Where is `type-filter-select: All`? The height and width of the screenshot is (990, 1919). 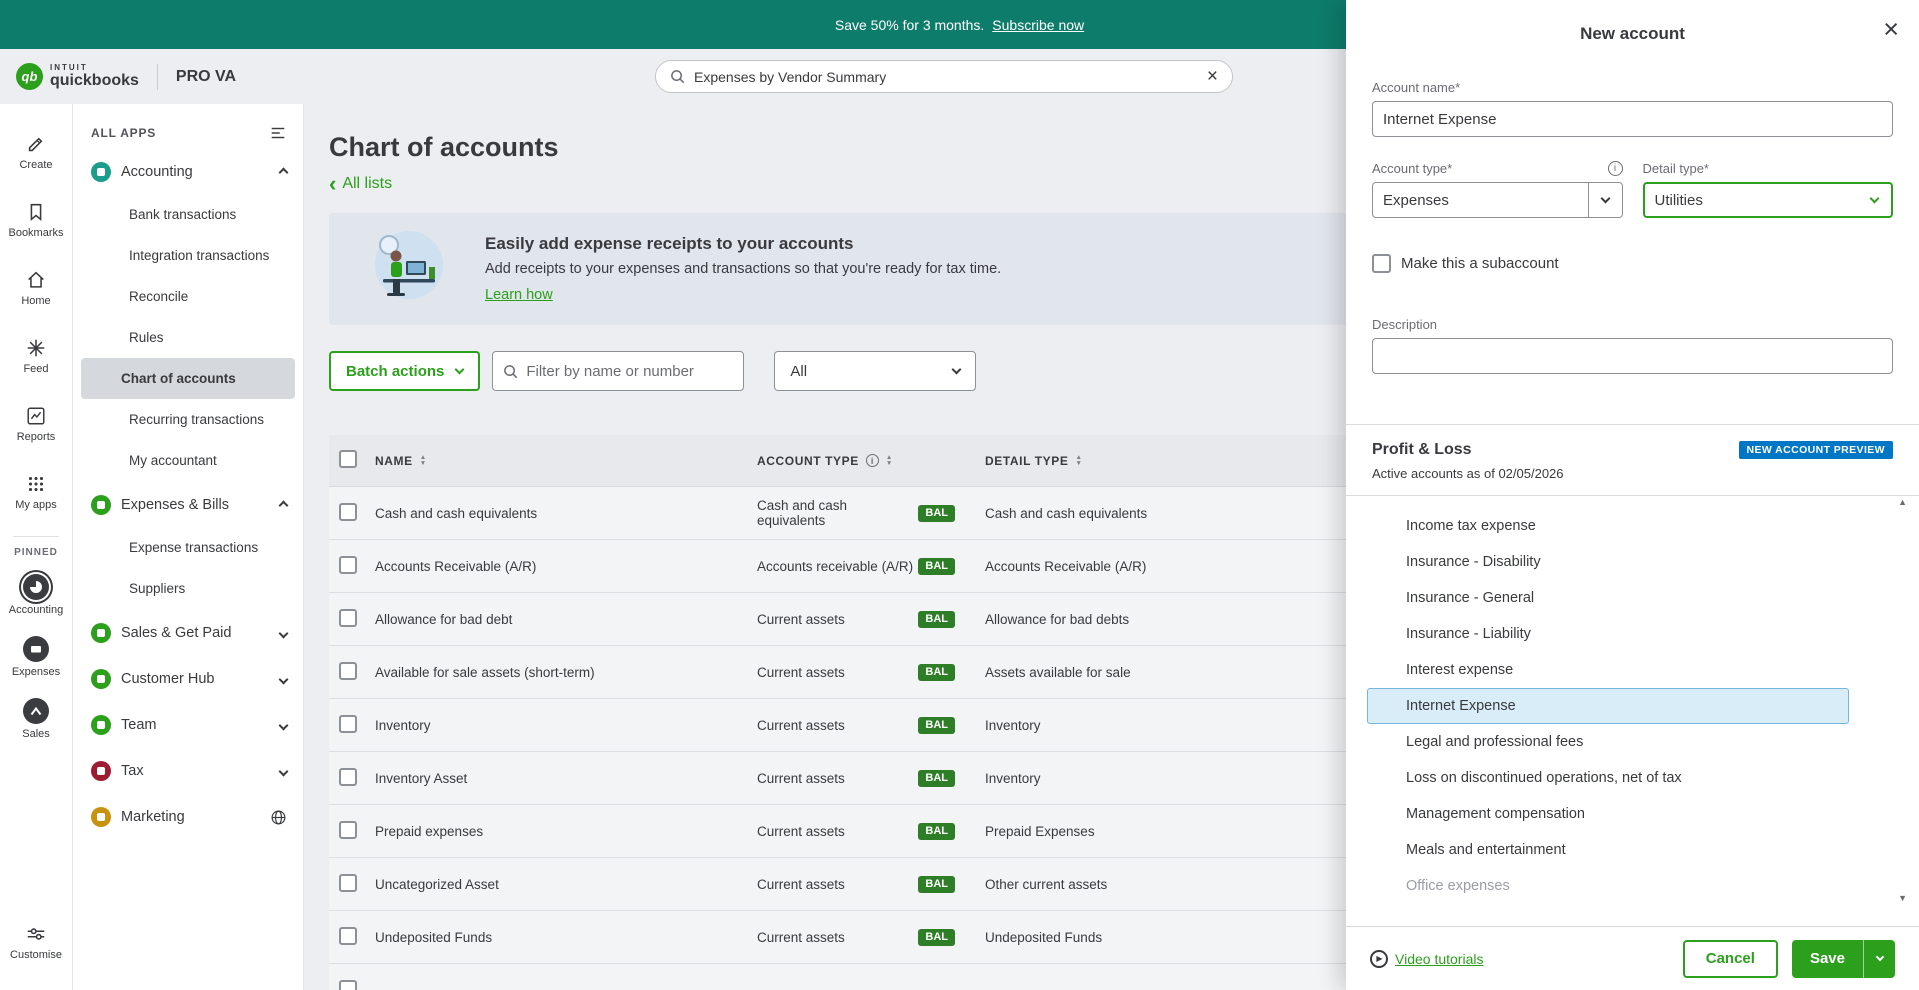
type-filter-select: All is located at coordinates (875, 371).